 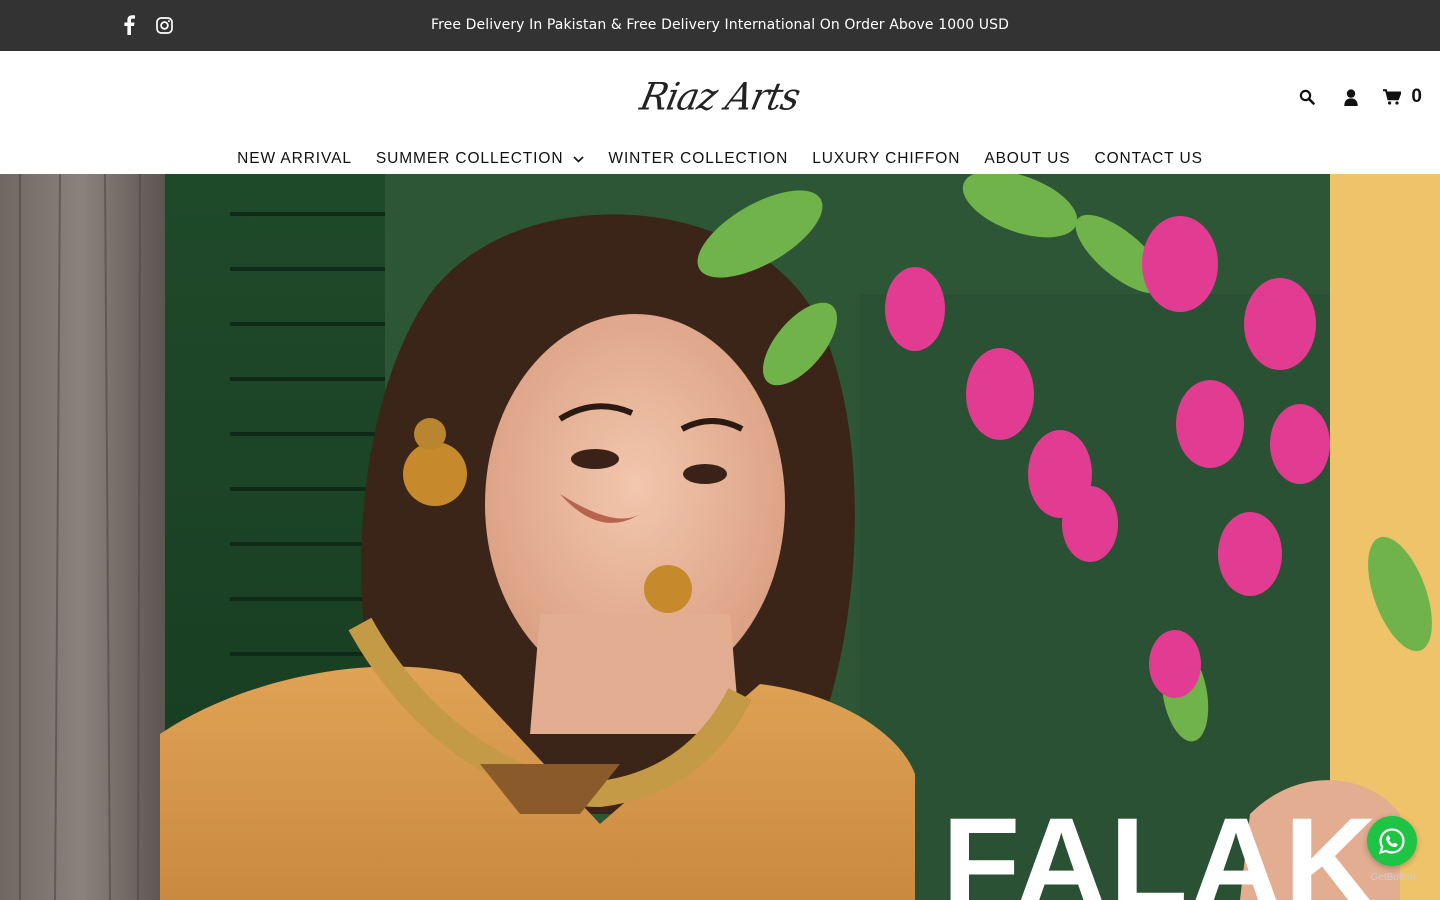 I want to click on cart-button: 0, so click(x=1402, y=97).